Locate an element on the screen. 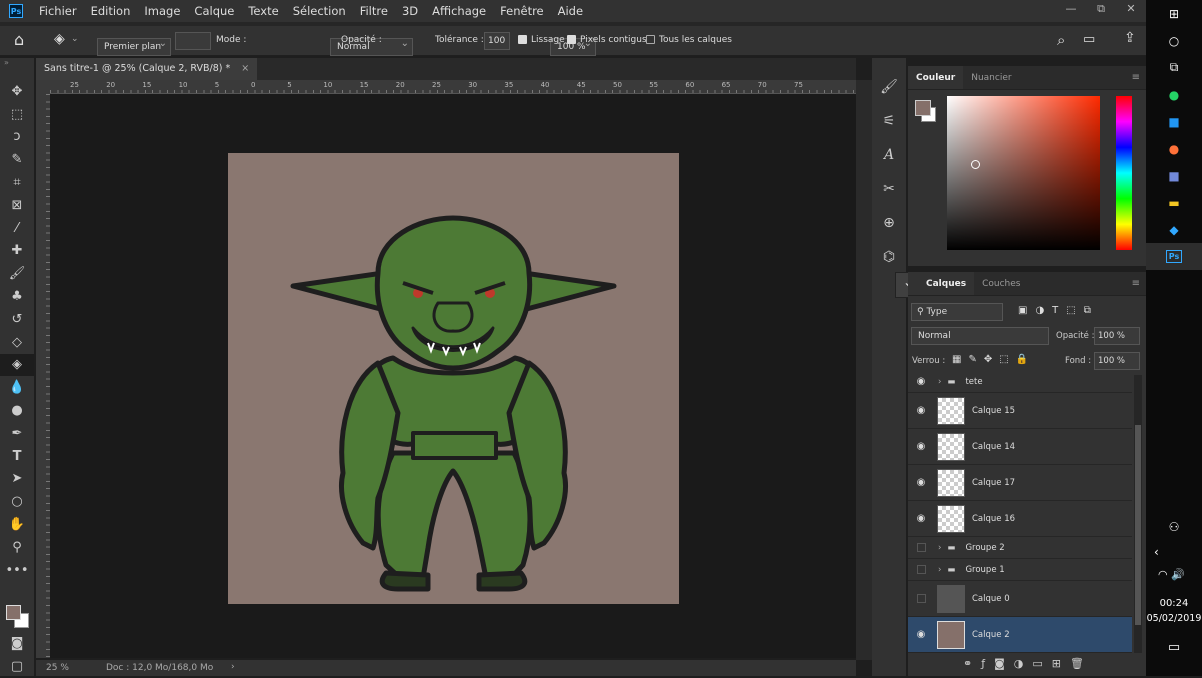 The height and width of the screenshot is (678, 1202). menu-3d: 3D is located at coordinates (410, 11).